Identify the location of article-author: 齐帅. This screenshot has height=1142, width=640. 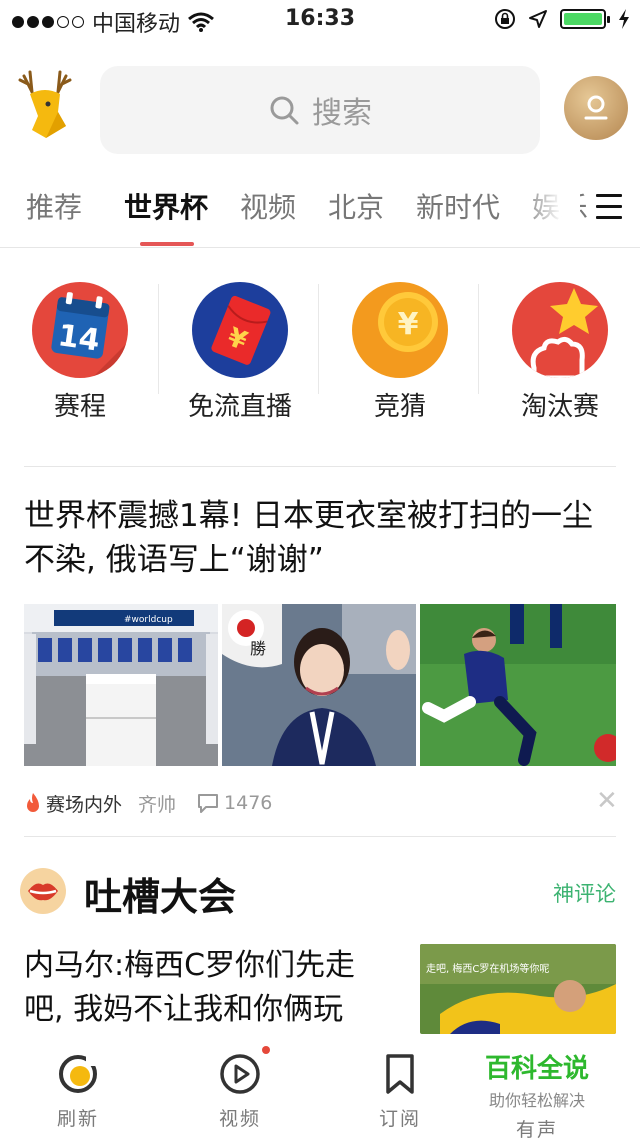
(157, 804).